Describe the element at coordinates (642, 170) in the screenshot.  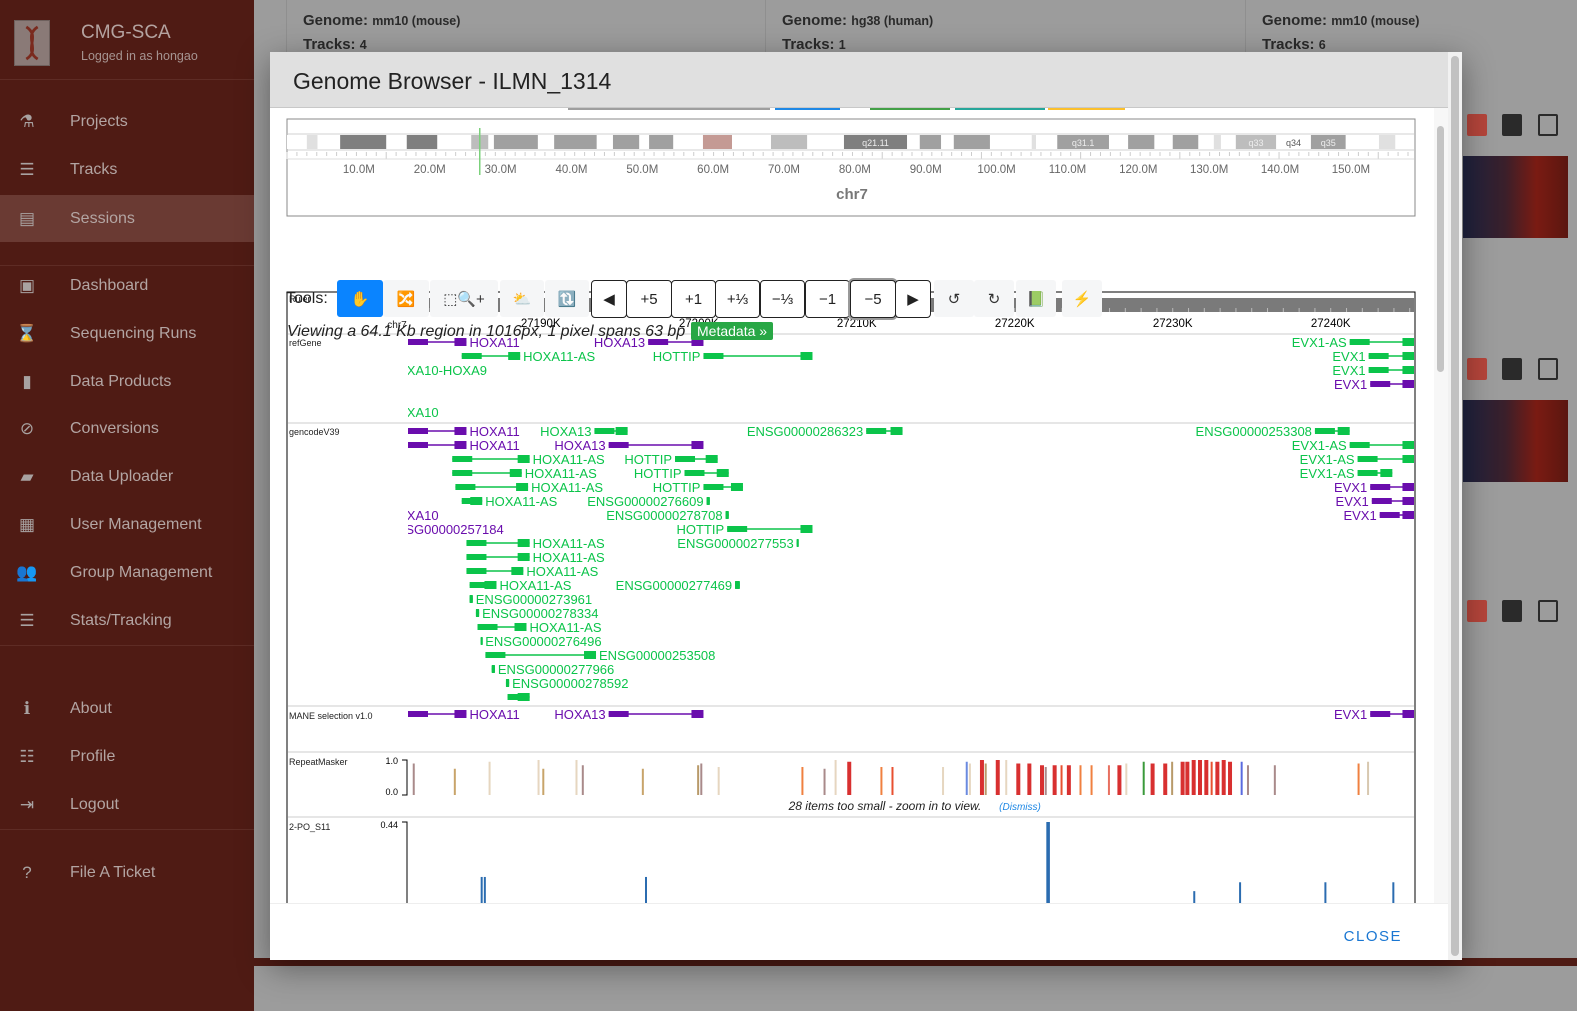
I see `ideogram-tick-label: 50.0M` at that location.